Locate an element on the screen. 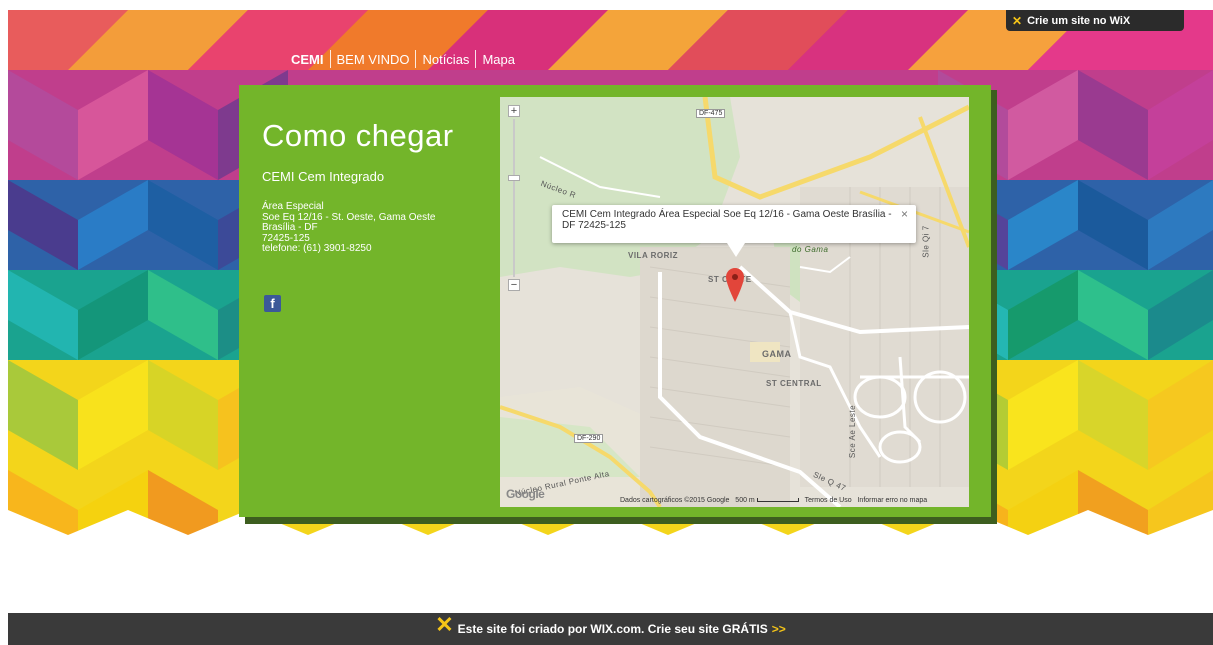 The image size is (1213, 645). wix-create-site-link: ✕ Crie um site no WiX is located at coordinates (1095, 20).